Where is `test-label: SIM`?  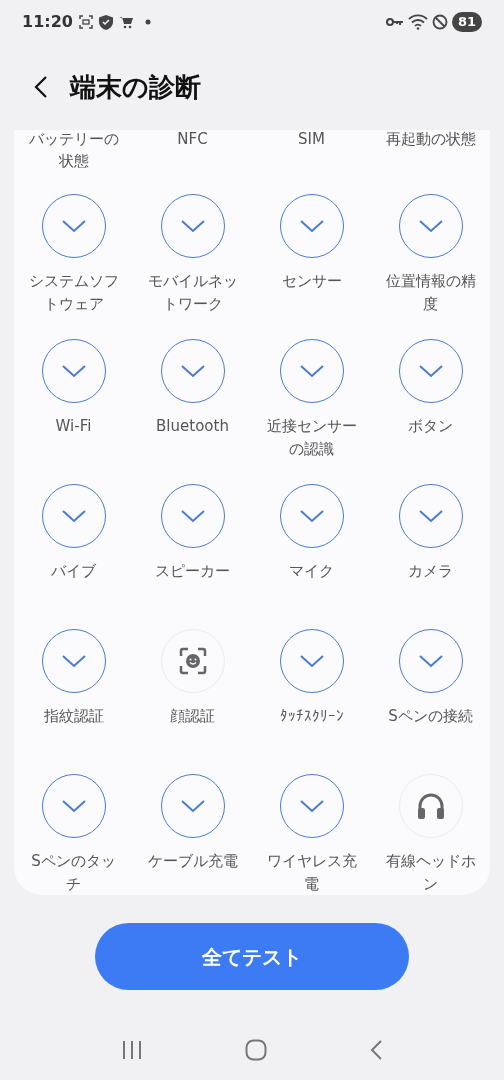
test-label: SIM is located at coordinates (311, 139).